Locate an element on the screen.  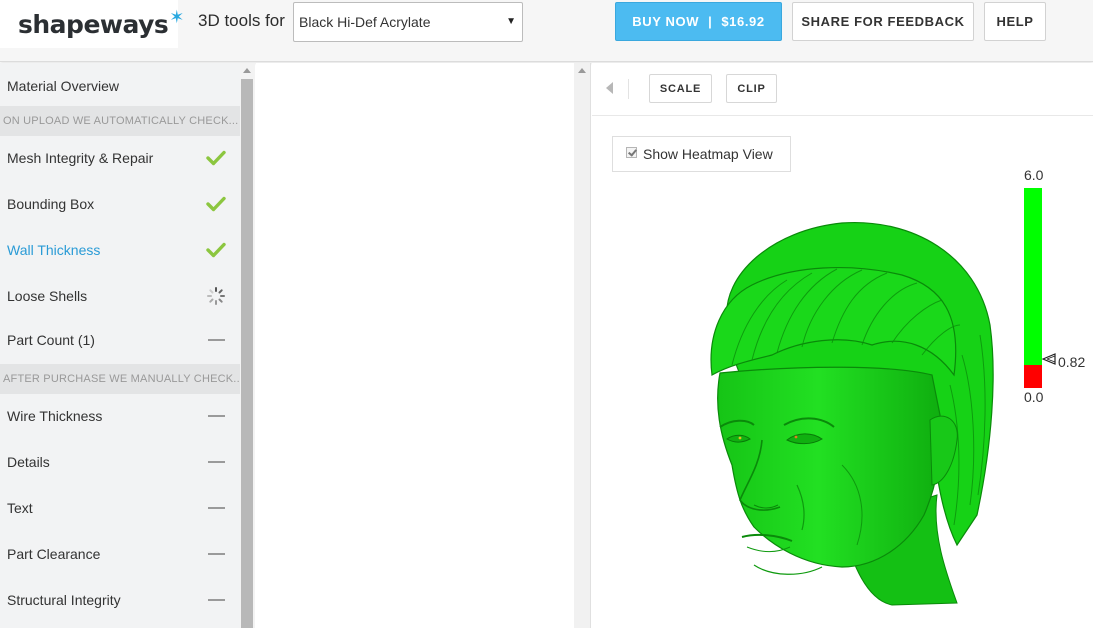
scale-button: SCALE is located at coordinates (680, 88).